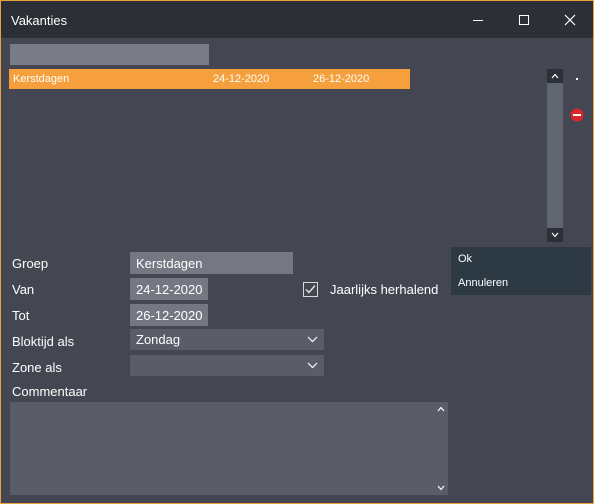 The width and height of the screenshot is (594, 504). I want to click on groep-label: Groep, so click(30, 263).